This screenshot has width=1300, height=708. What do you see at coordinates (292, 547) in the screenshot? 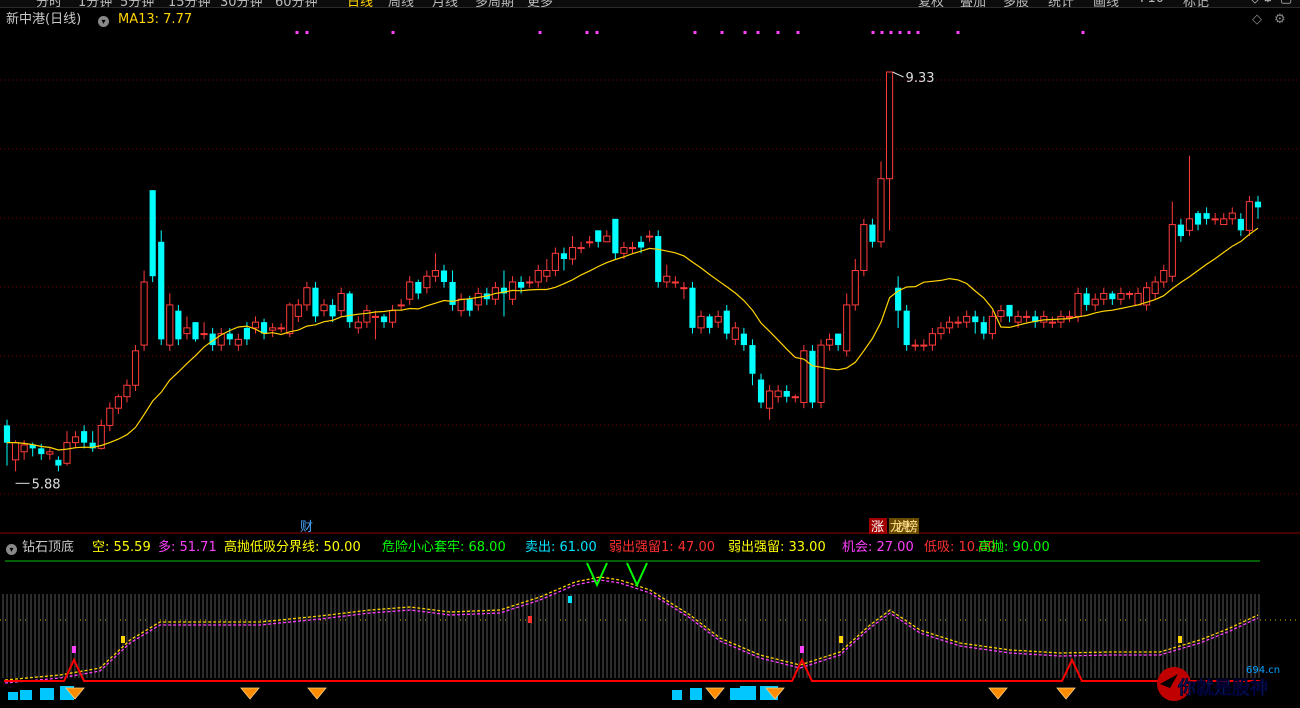
I see `indicator-legend-item: 高抛低吸分界线: 50.00` at bounding box center [292, 547].